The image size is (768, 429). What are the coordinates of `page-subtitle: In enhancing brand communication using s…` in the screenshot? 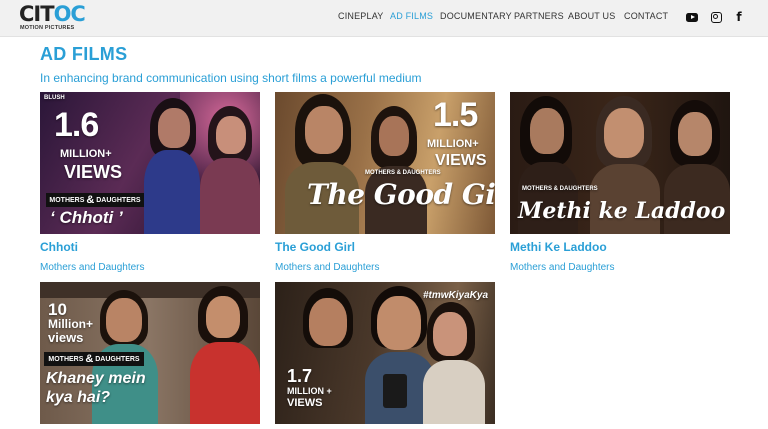 It's located at (231, 78).